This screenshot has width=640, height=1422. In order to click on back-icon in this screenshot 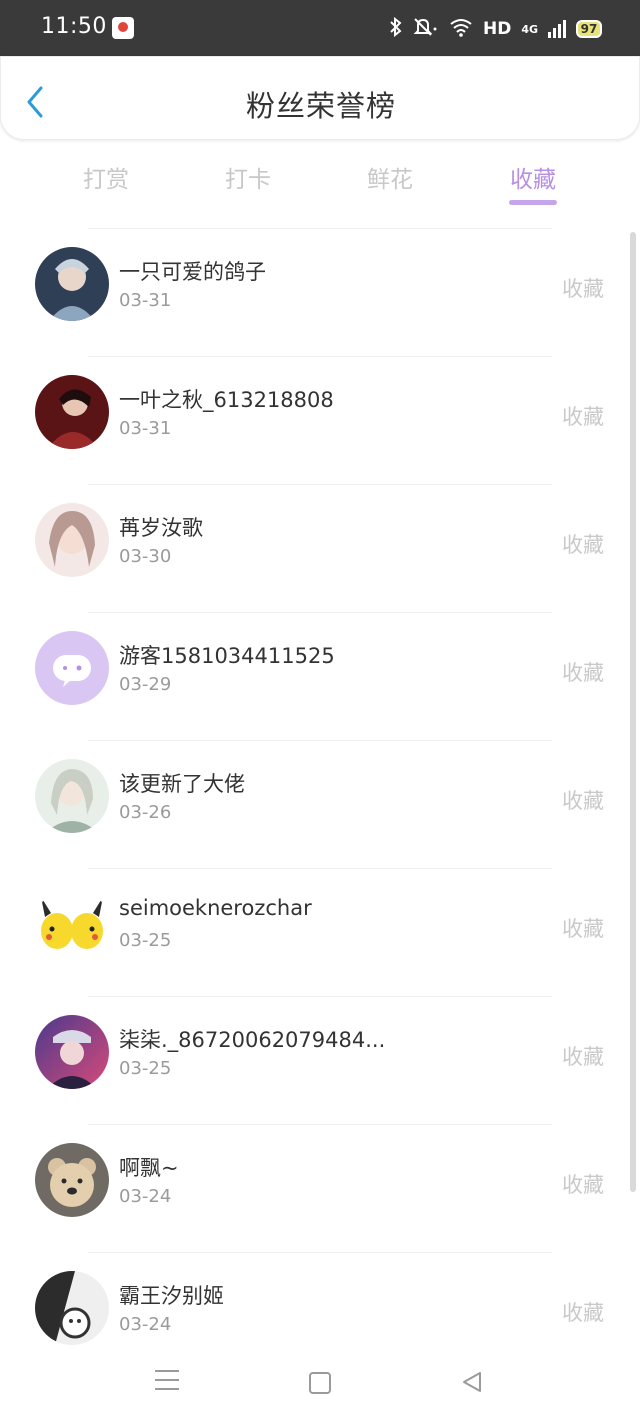, I will do `click(472, 1382)`.